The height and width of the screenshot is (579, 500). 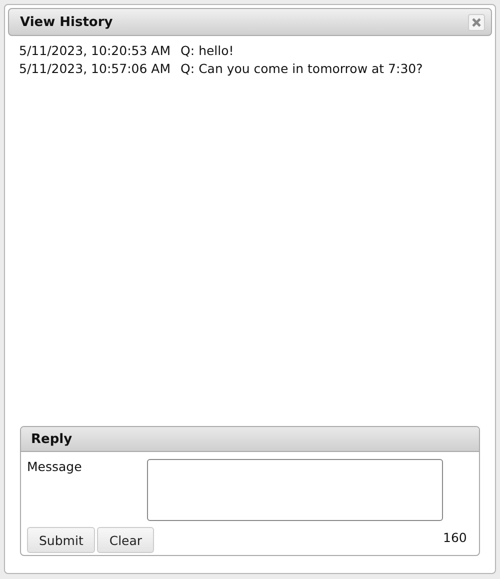 What do you see at coordinates (94, 69) in the screenshot?
I see `message-time: 5/11/2023, 10:57:06 AM` at bounding box center [94, 69].